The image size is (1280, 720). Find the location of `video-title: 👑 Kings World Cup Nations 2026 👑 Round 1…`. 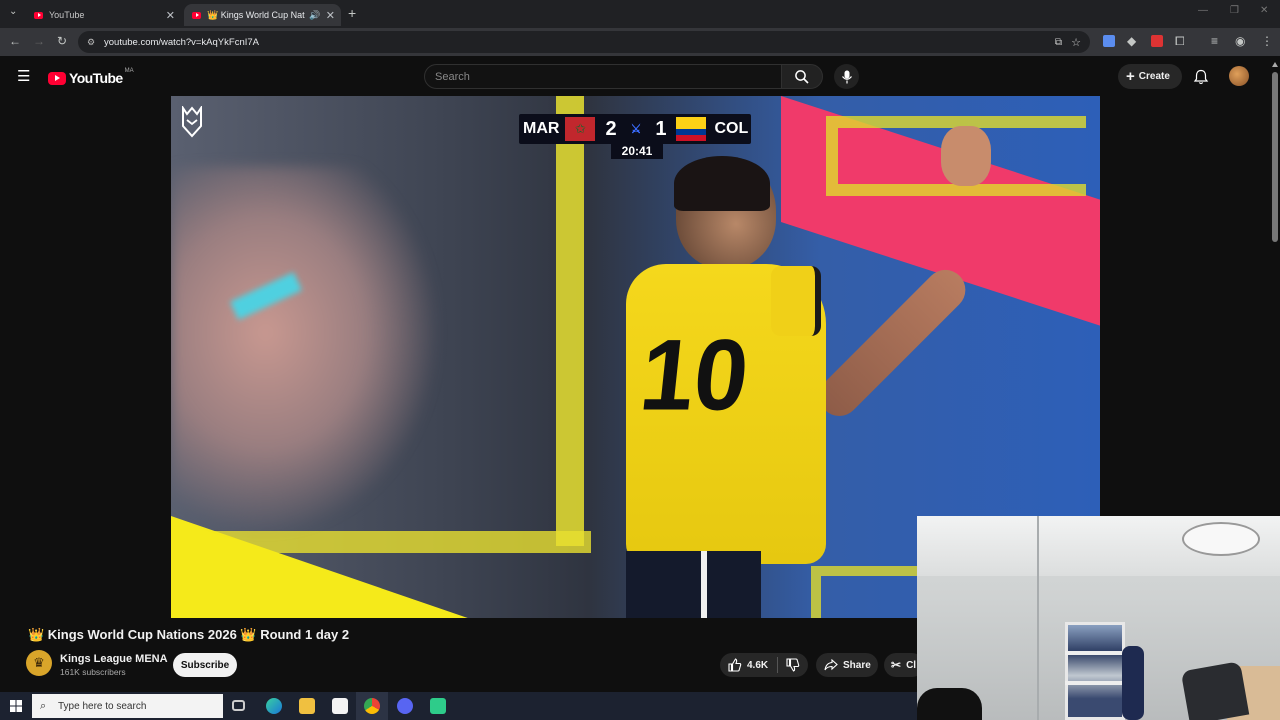

video-title: 👑 Kings World Cup Nations 2026 👑 Round 1… is located at coordinates (189, 634).